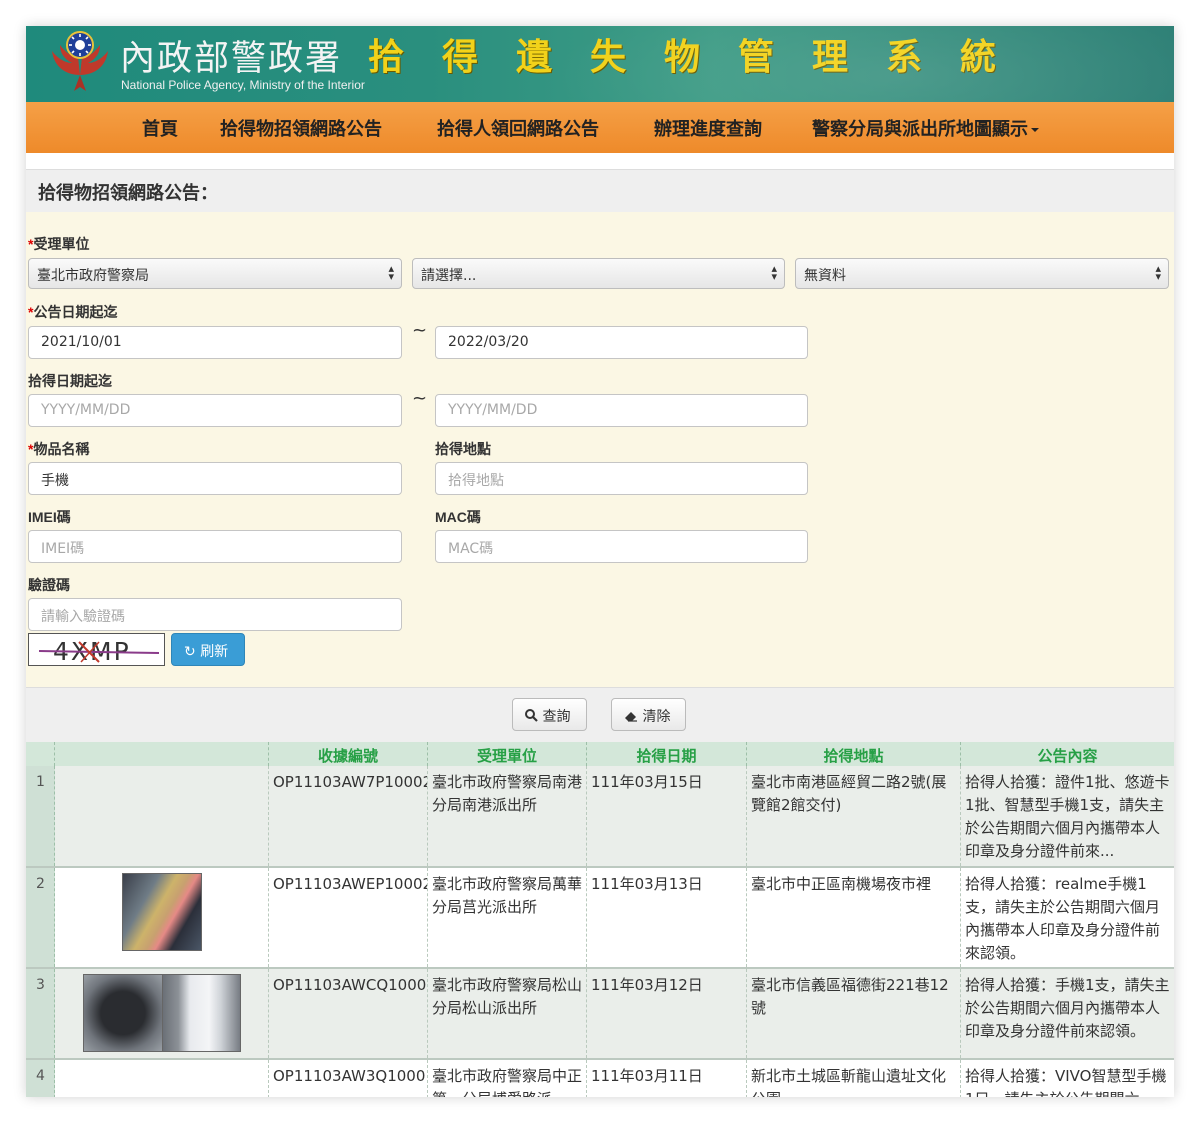 This screenshot has width=1200, height=1124. I want to click on form-actions: 查詢 清除, so click(600, 715).